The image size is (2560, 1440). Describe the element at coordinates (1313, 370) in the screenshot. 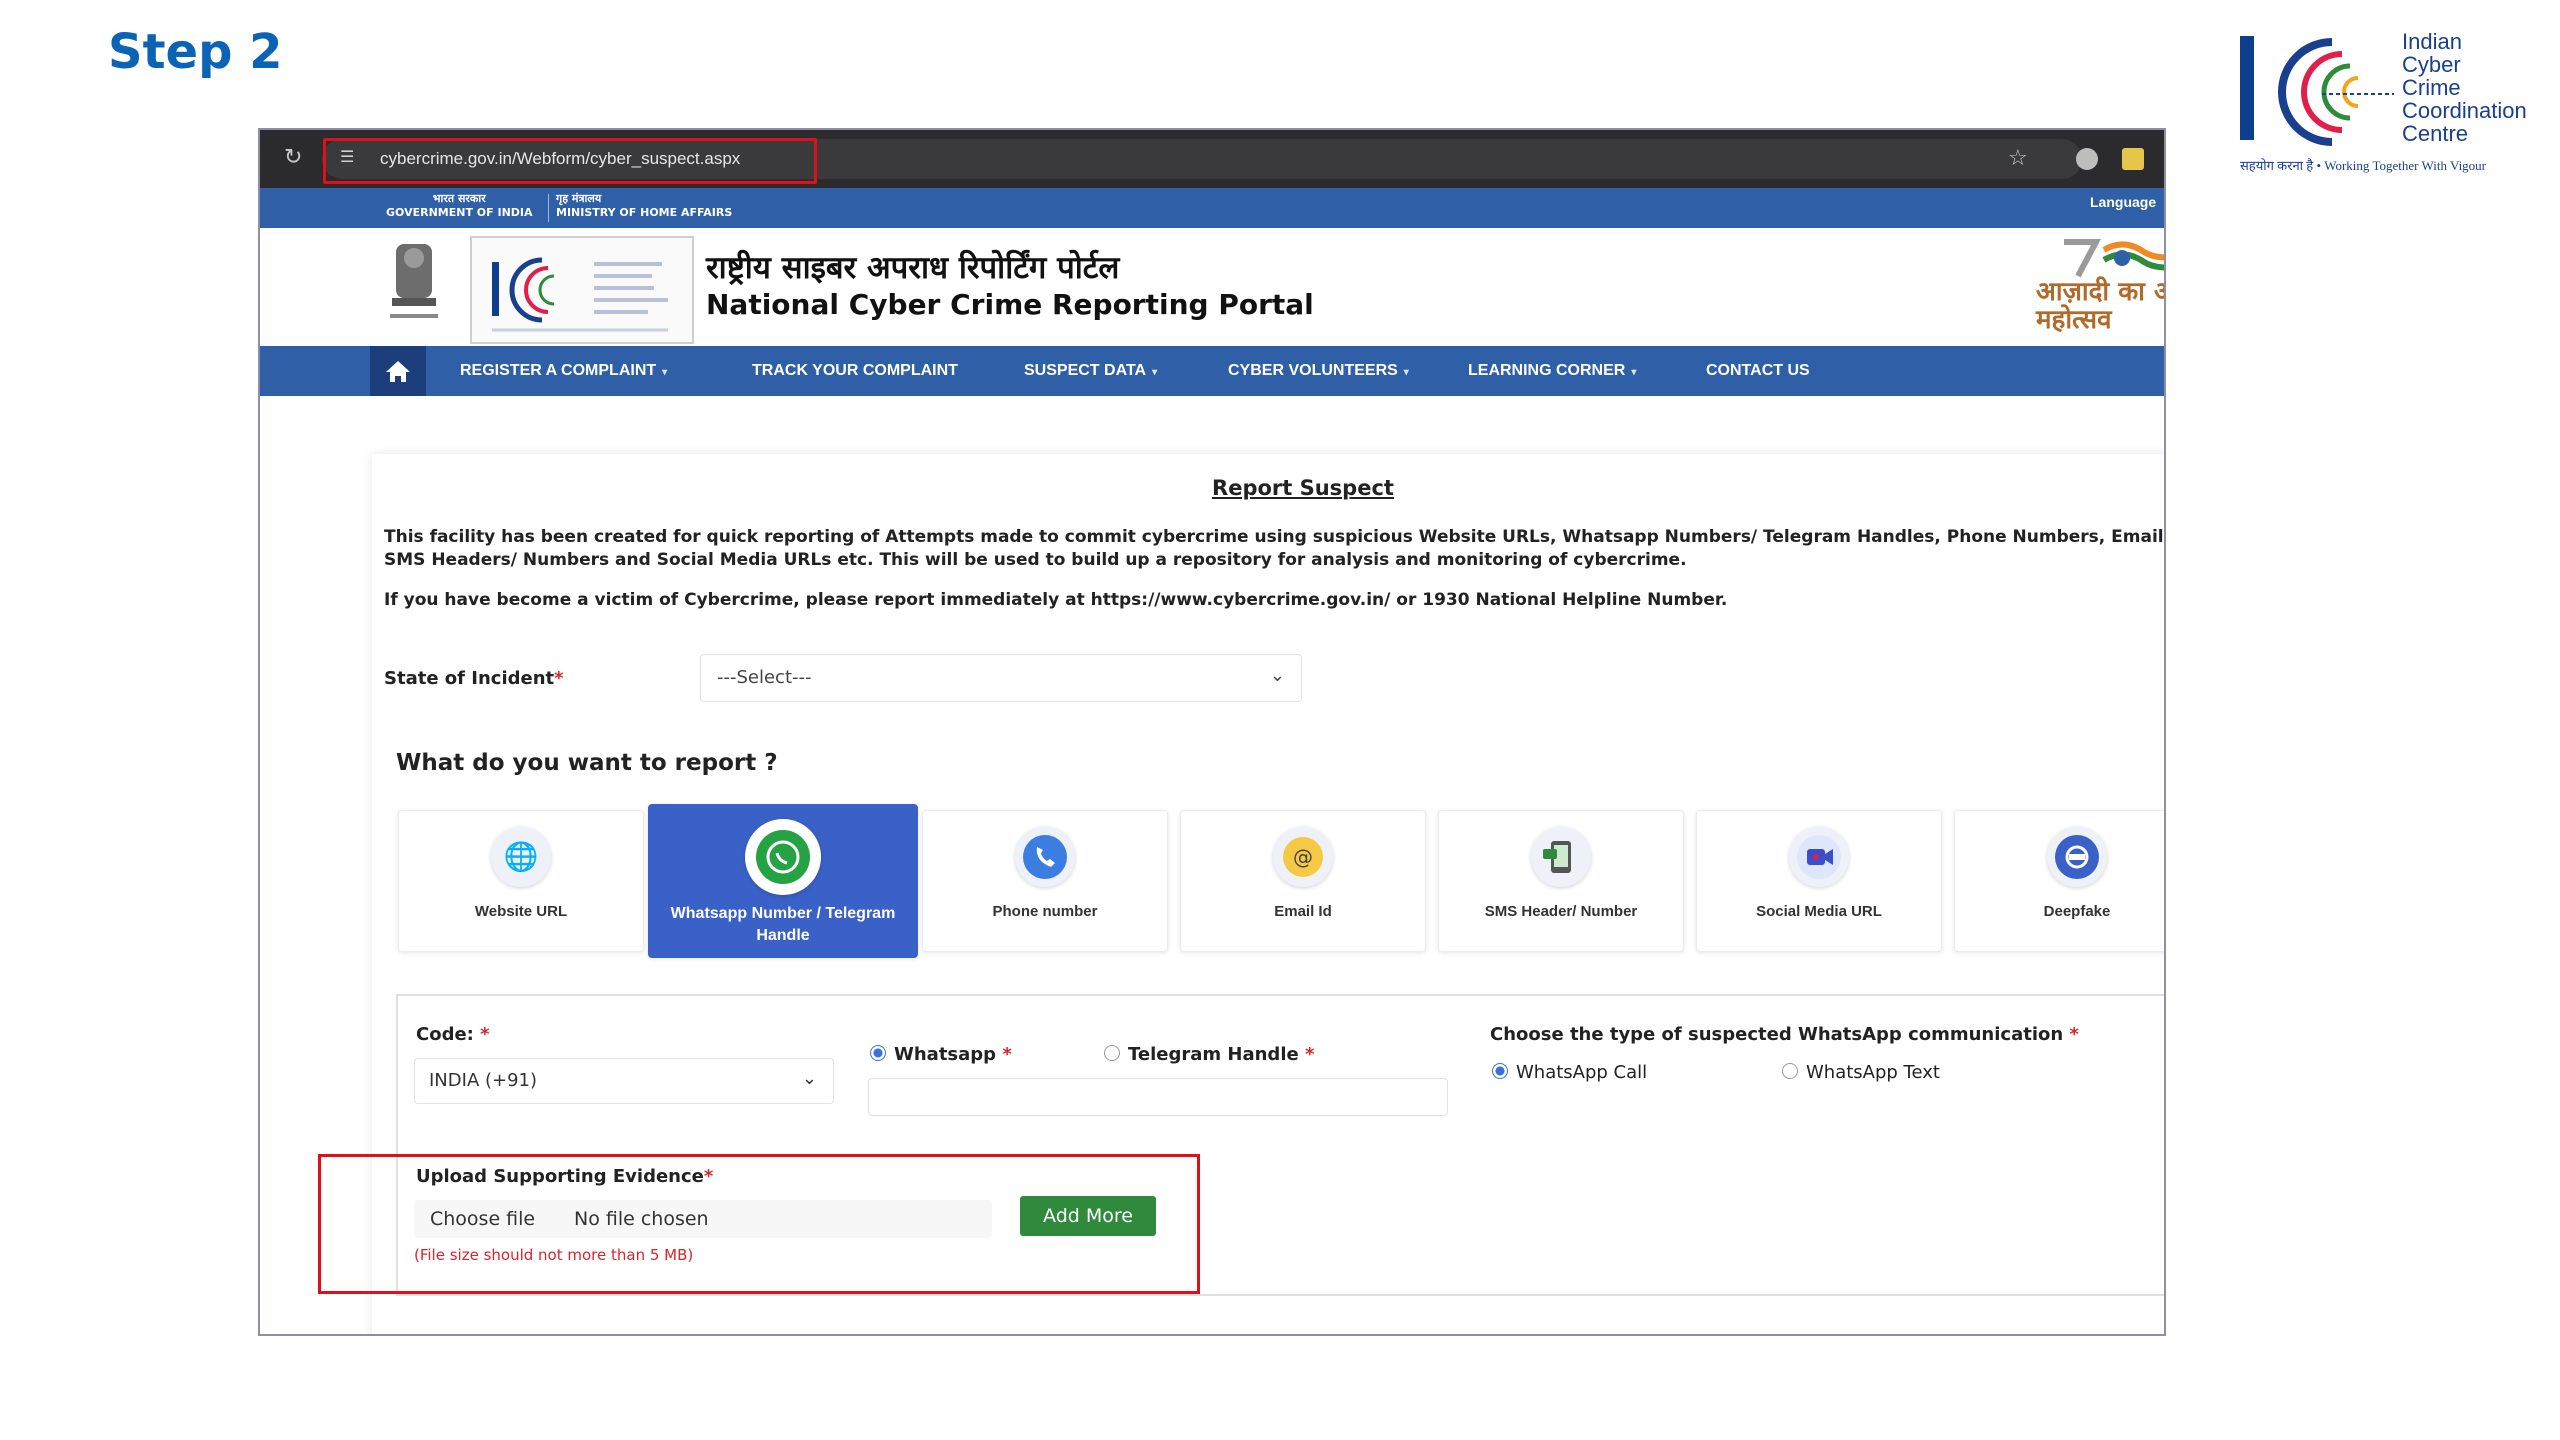

I see `nav-label: CYBER VOLUNTEERS` at that location.